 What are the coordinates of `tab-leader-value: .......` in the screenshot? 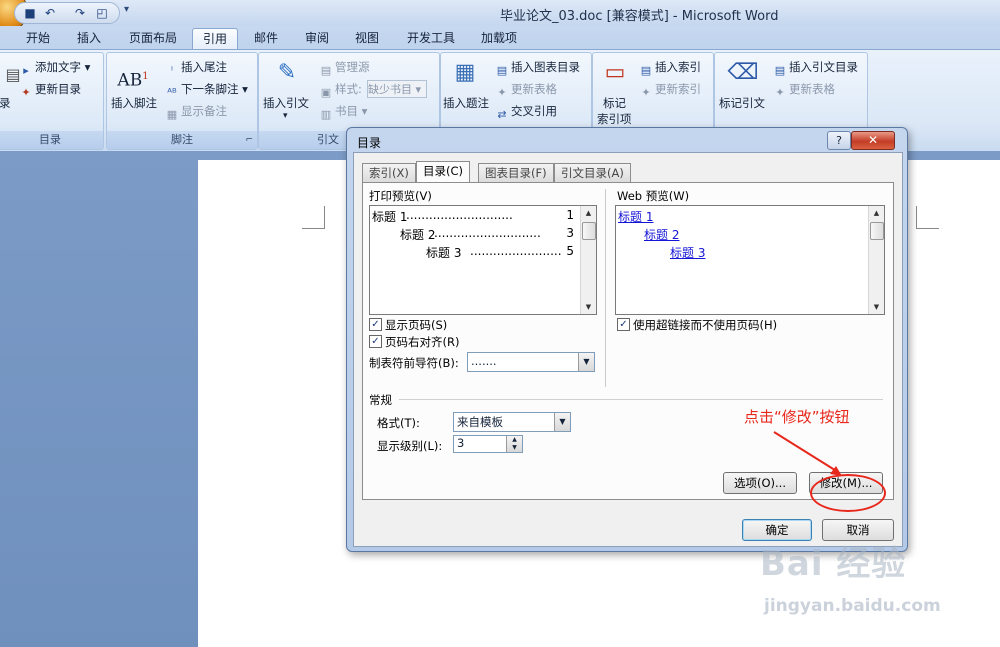 It's located at (484, 361).